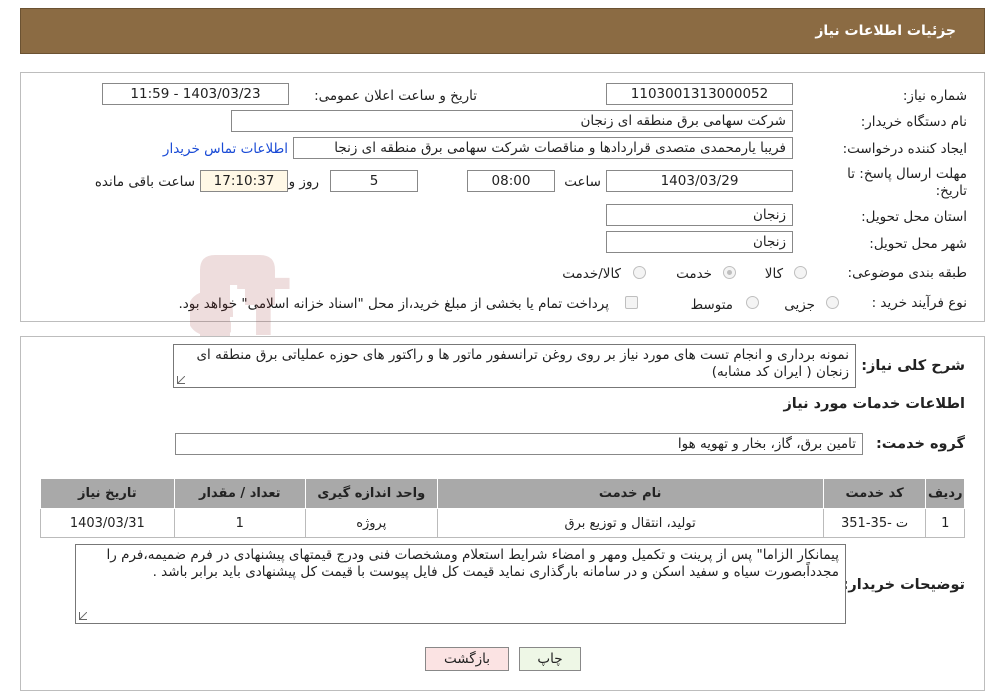 The height and width of the screenshot is (691, 985). What do you see at coordinates (225, 149) in the screenshot?
I see `buyer-contact-link: اطلاعات تماس خریدار` at bounding box center [225, 149].